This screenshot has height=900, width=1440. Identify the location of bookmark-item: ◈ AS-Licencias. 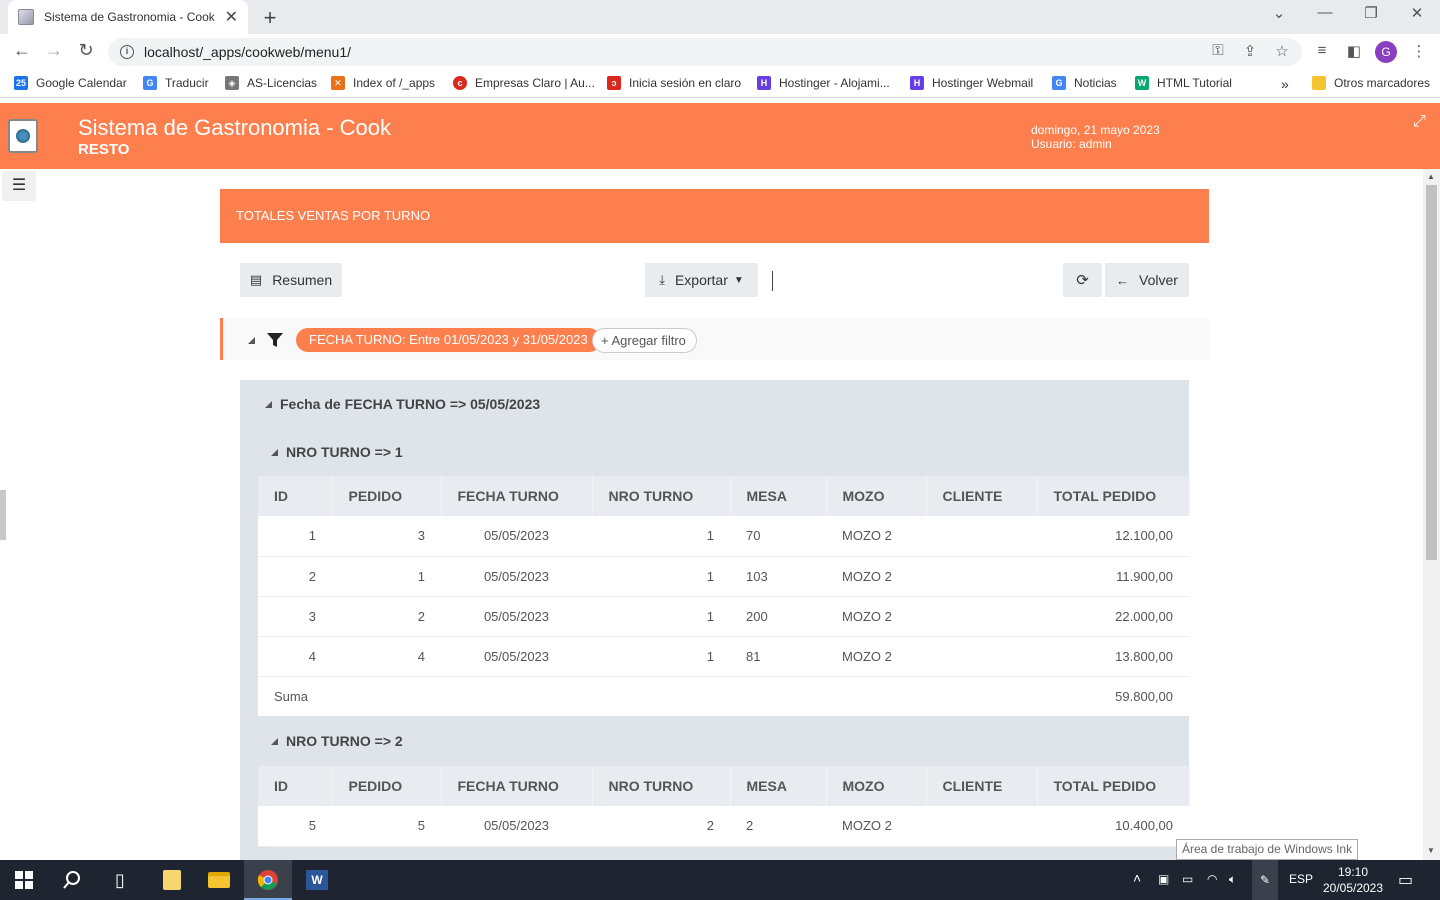
(271, 83).